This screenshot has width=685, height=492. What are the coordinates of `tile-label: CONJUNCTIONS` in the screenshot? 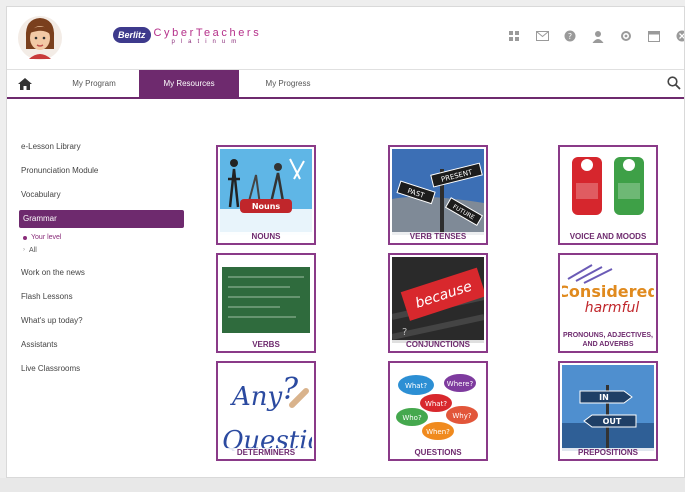 It's located at (438, 344).